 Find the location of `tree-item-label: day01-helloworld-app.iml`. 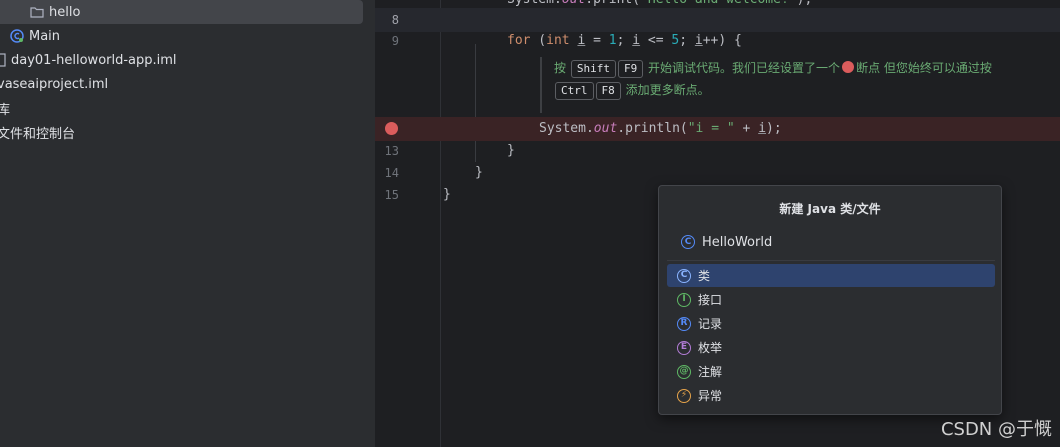

tree-item-label: day01-helloworld-app.iml is located at coordinates (94, 60).